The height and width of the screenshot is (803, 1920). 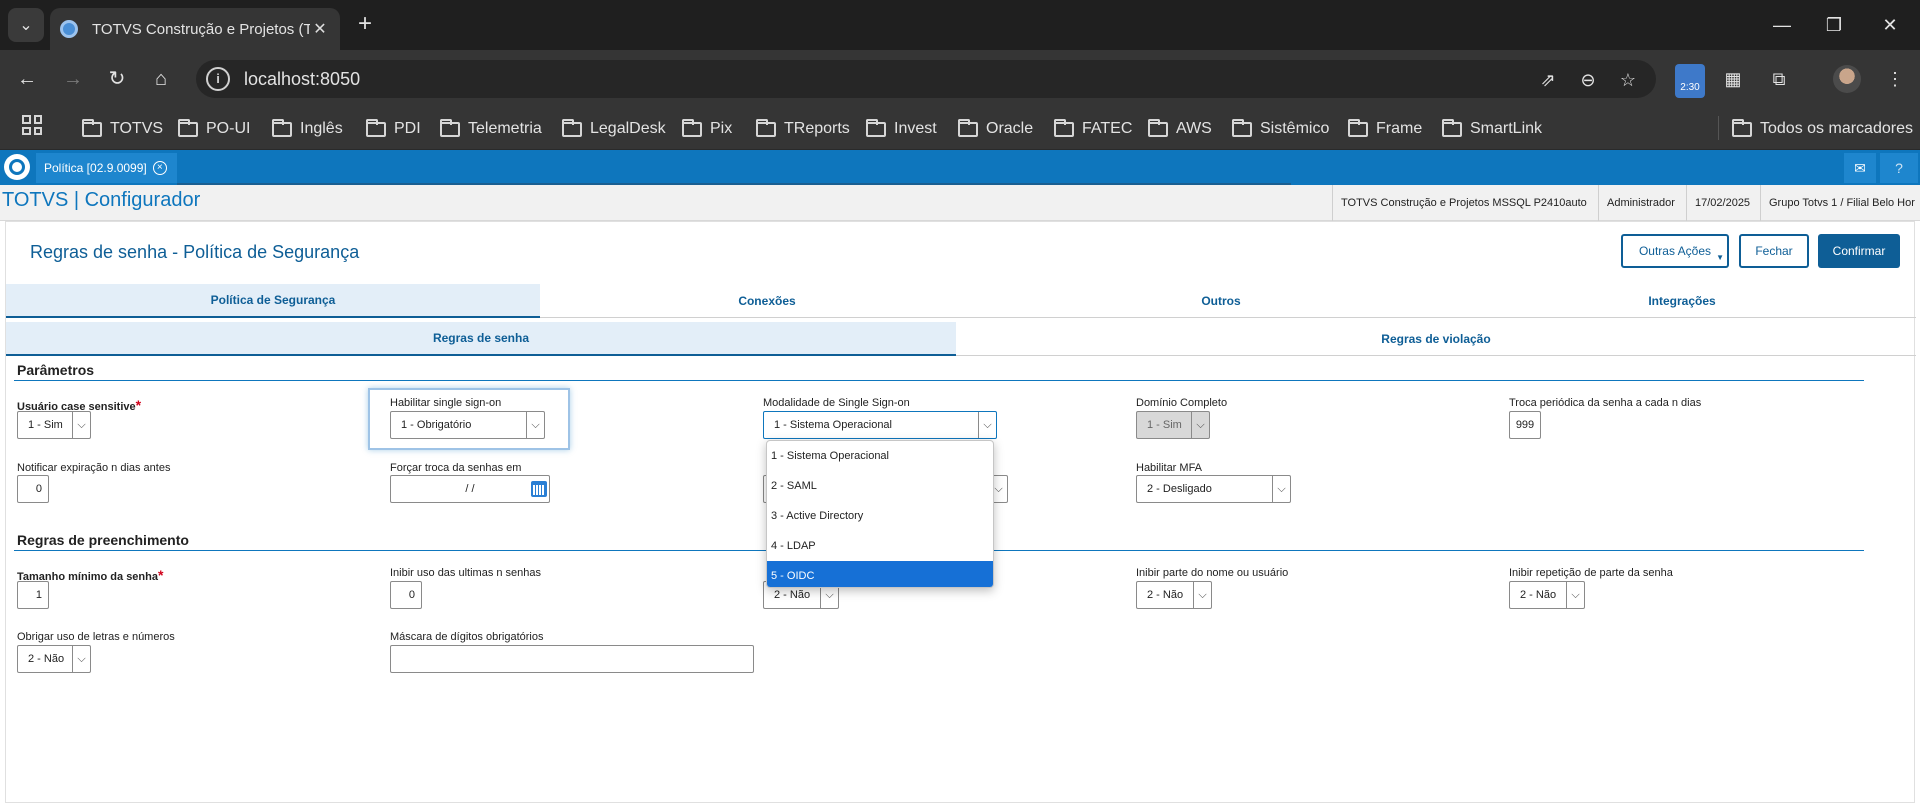 What do you see at coordinates (1174, 595) in the screenshot?
I see `inhibit-name-select: 2 - Não ⌵` at bounding box center [1174, 595].